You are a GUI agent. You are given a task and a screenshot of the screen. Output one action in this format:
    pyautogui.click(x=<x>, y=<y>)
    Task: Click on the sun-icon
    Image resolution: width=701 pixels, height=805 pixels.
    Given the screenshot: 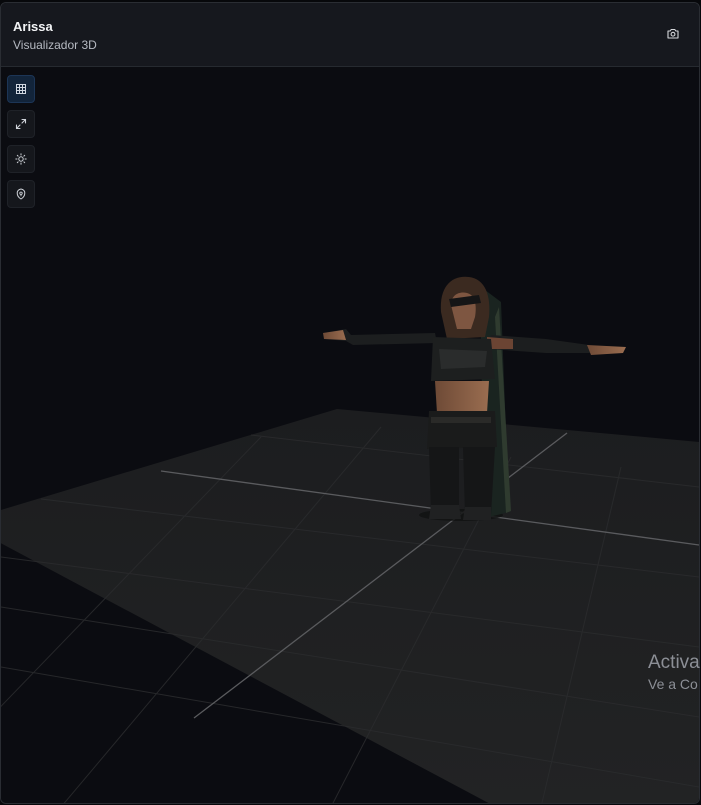 What is the action you would take?
    pyautogui.click(x=21, y=159)
    